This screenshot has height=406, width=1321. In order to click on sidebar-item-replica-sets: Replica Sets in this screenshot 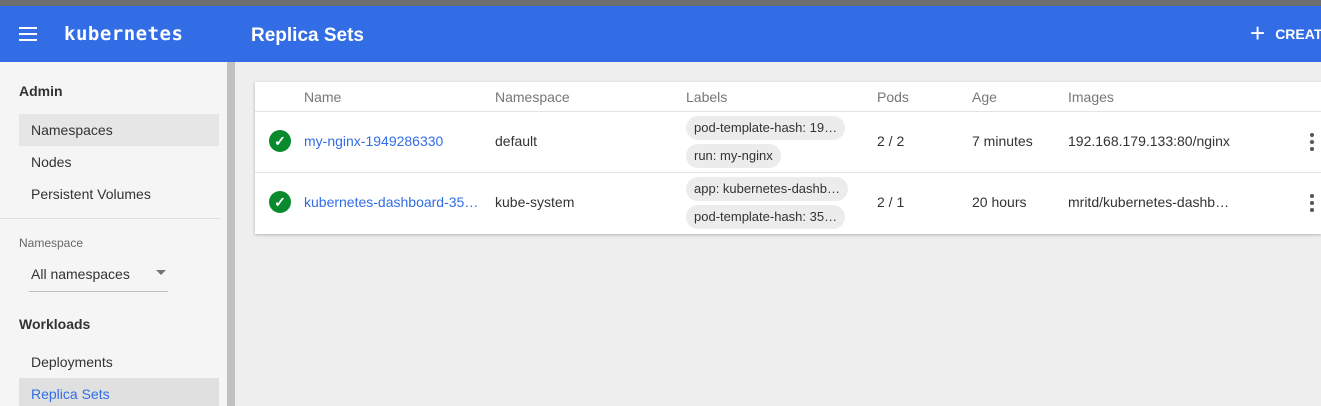, I will do `click(119, 392)`.